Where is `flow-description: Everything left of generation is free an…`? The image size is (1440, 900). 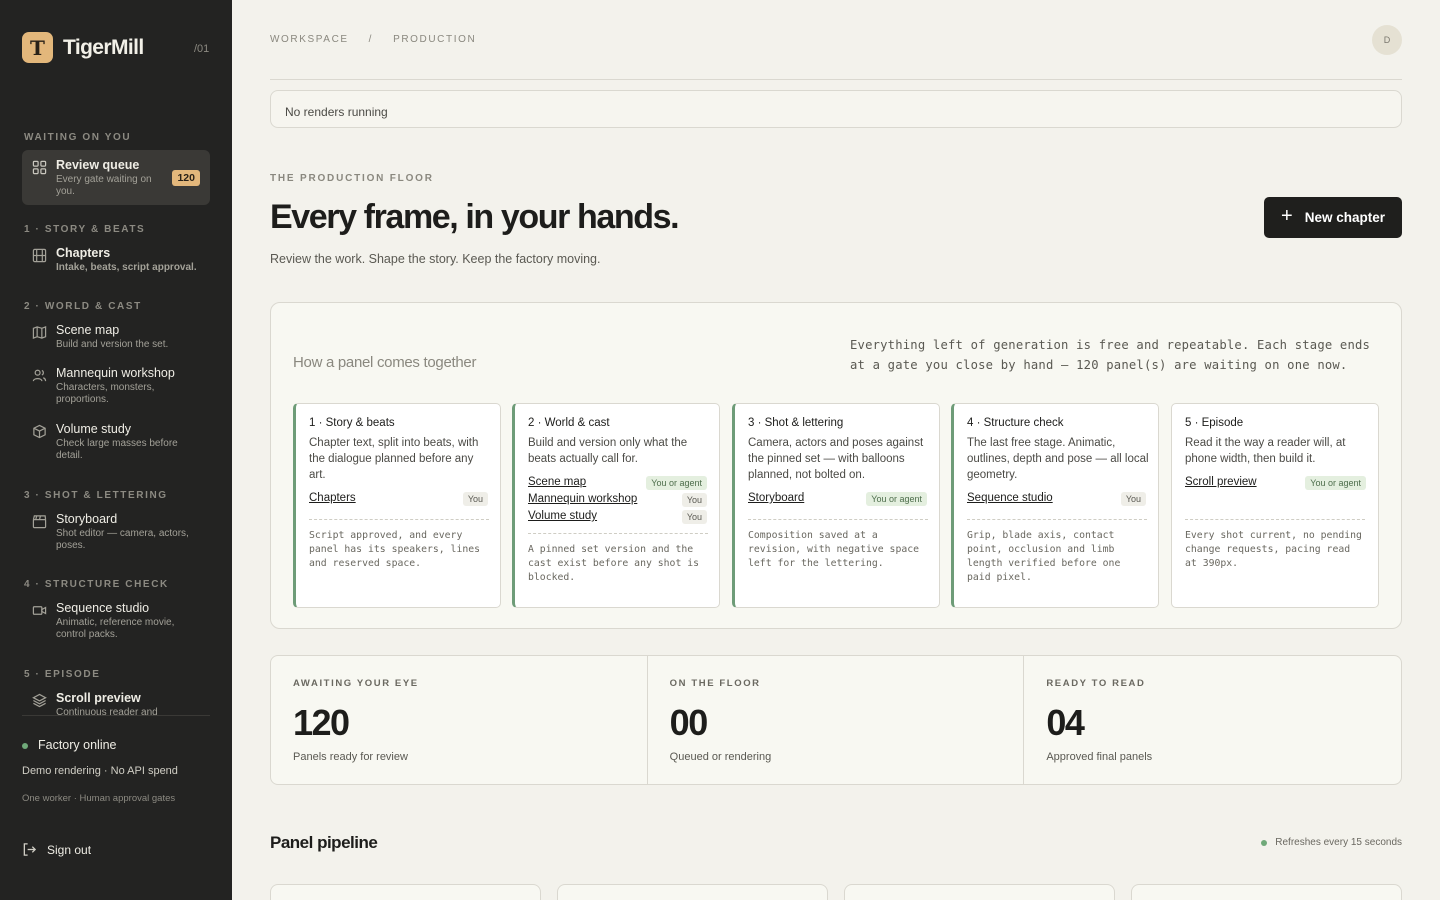
flow-description: Everything left of generation is free an… is located at coordinates (1110, 355).